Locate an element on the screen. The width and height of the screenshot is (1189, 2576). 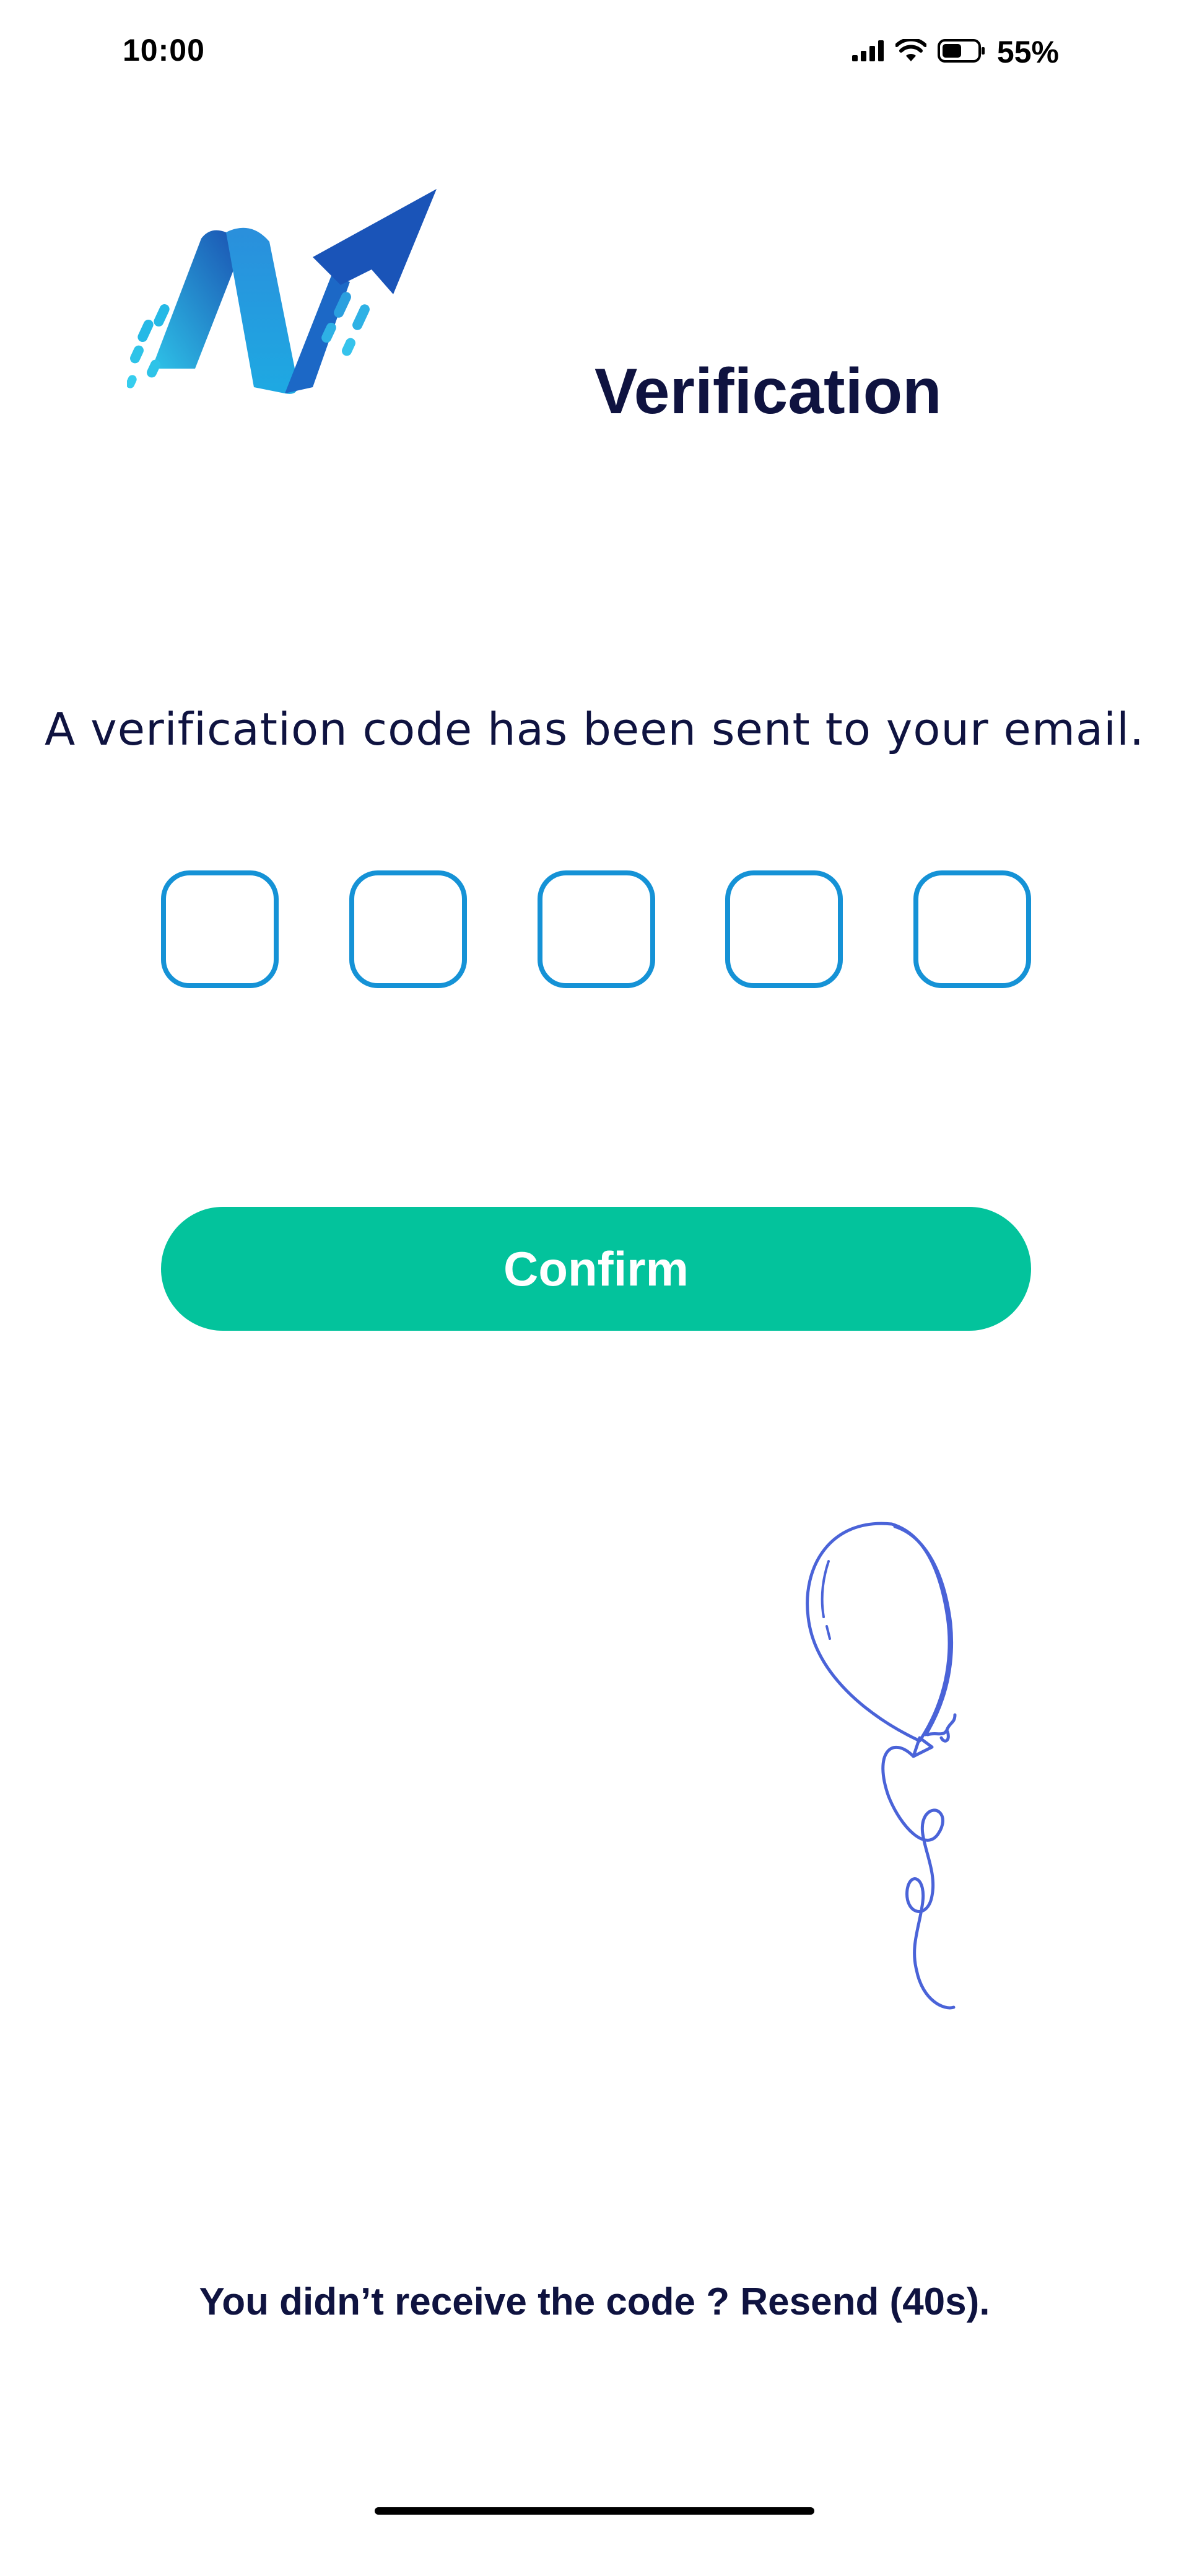
battery-icon is located at coordinates (961, 52).